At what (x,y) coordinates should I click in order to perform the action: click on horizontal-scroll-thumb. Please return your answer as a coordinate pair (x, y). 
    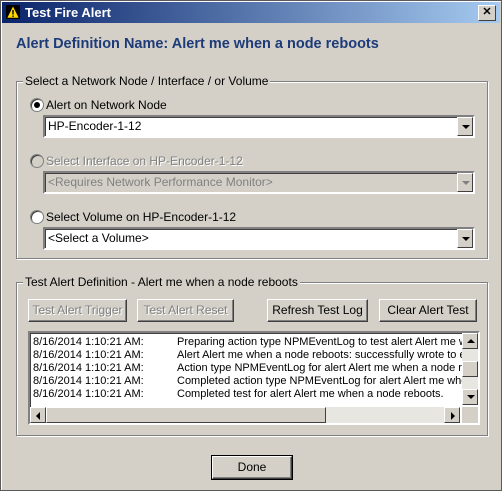
    Looking at the image, I should click on (186, 415).